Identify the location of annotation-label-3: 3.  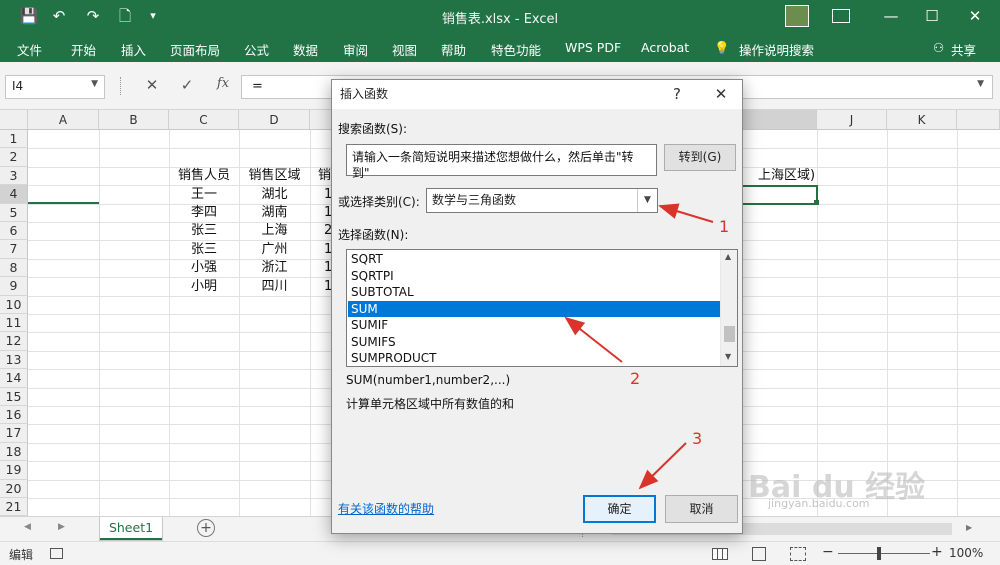
(697, 438).